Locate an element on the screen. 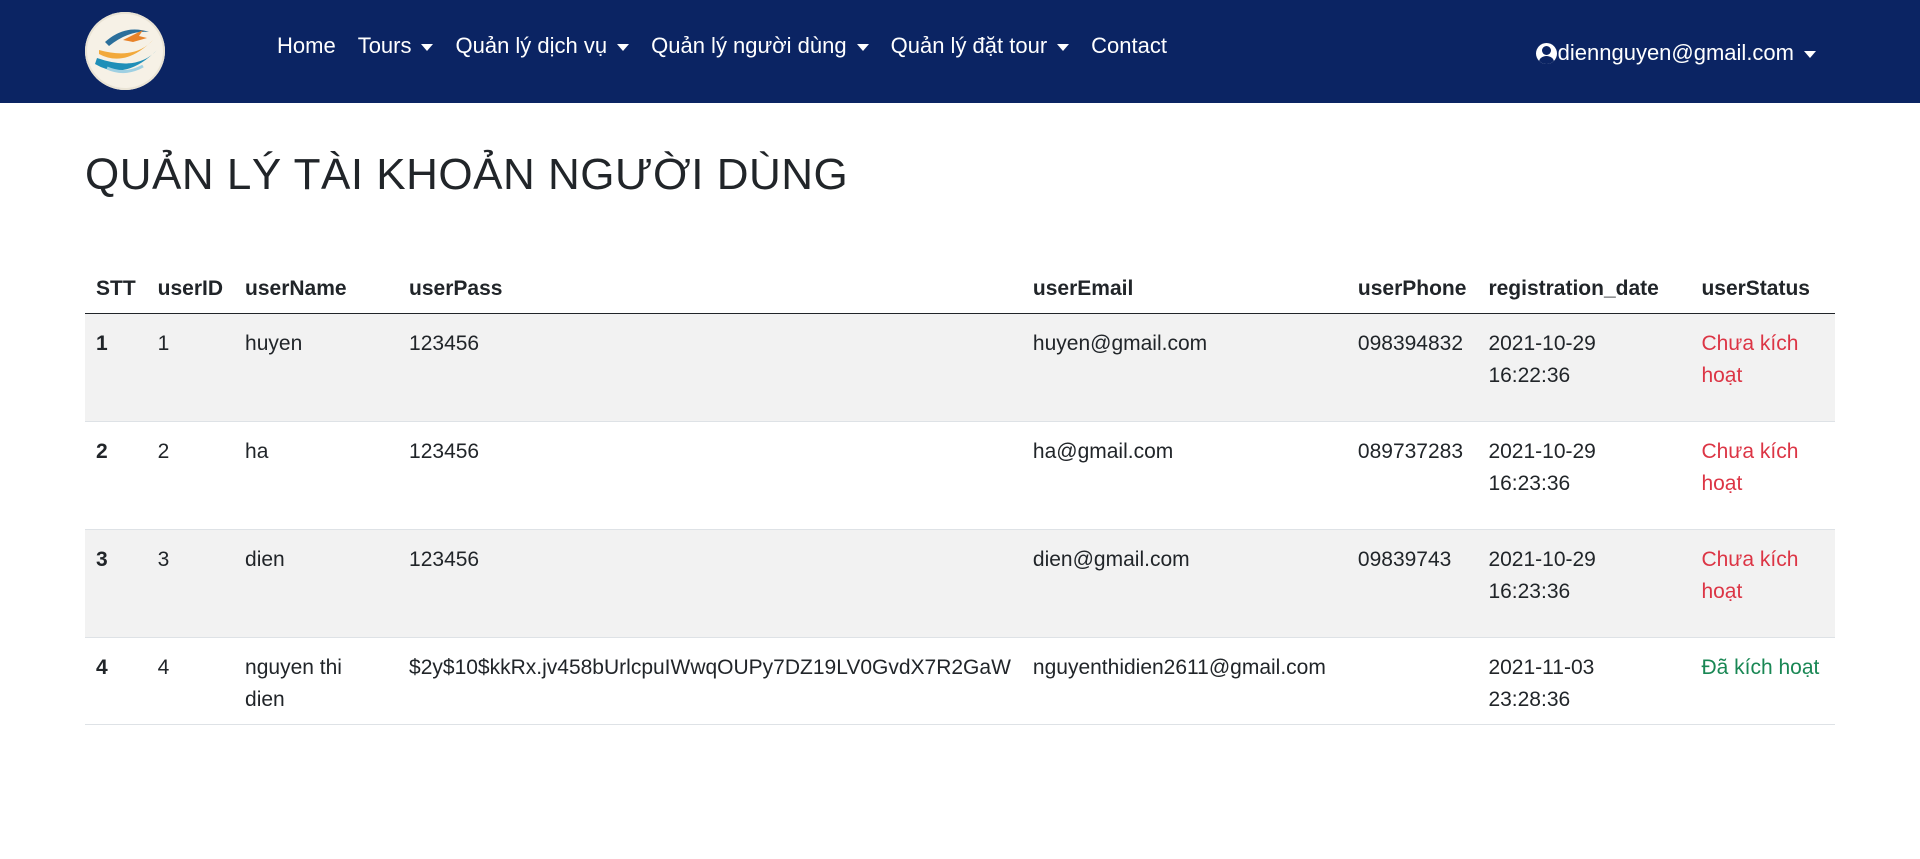  user-email-label: diennguyen@gmail.com is located at coordinates (1675, 52).